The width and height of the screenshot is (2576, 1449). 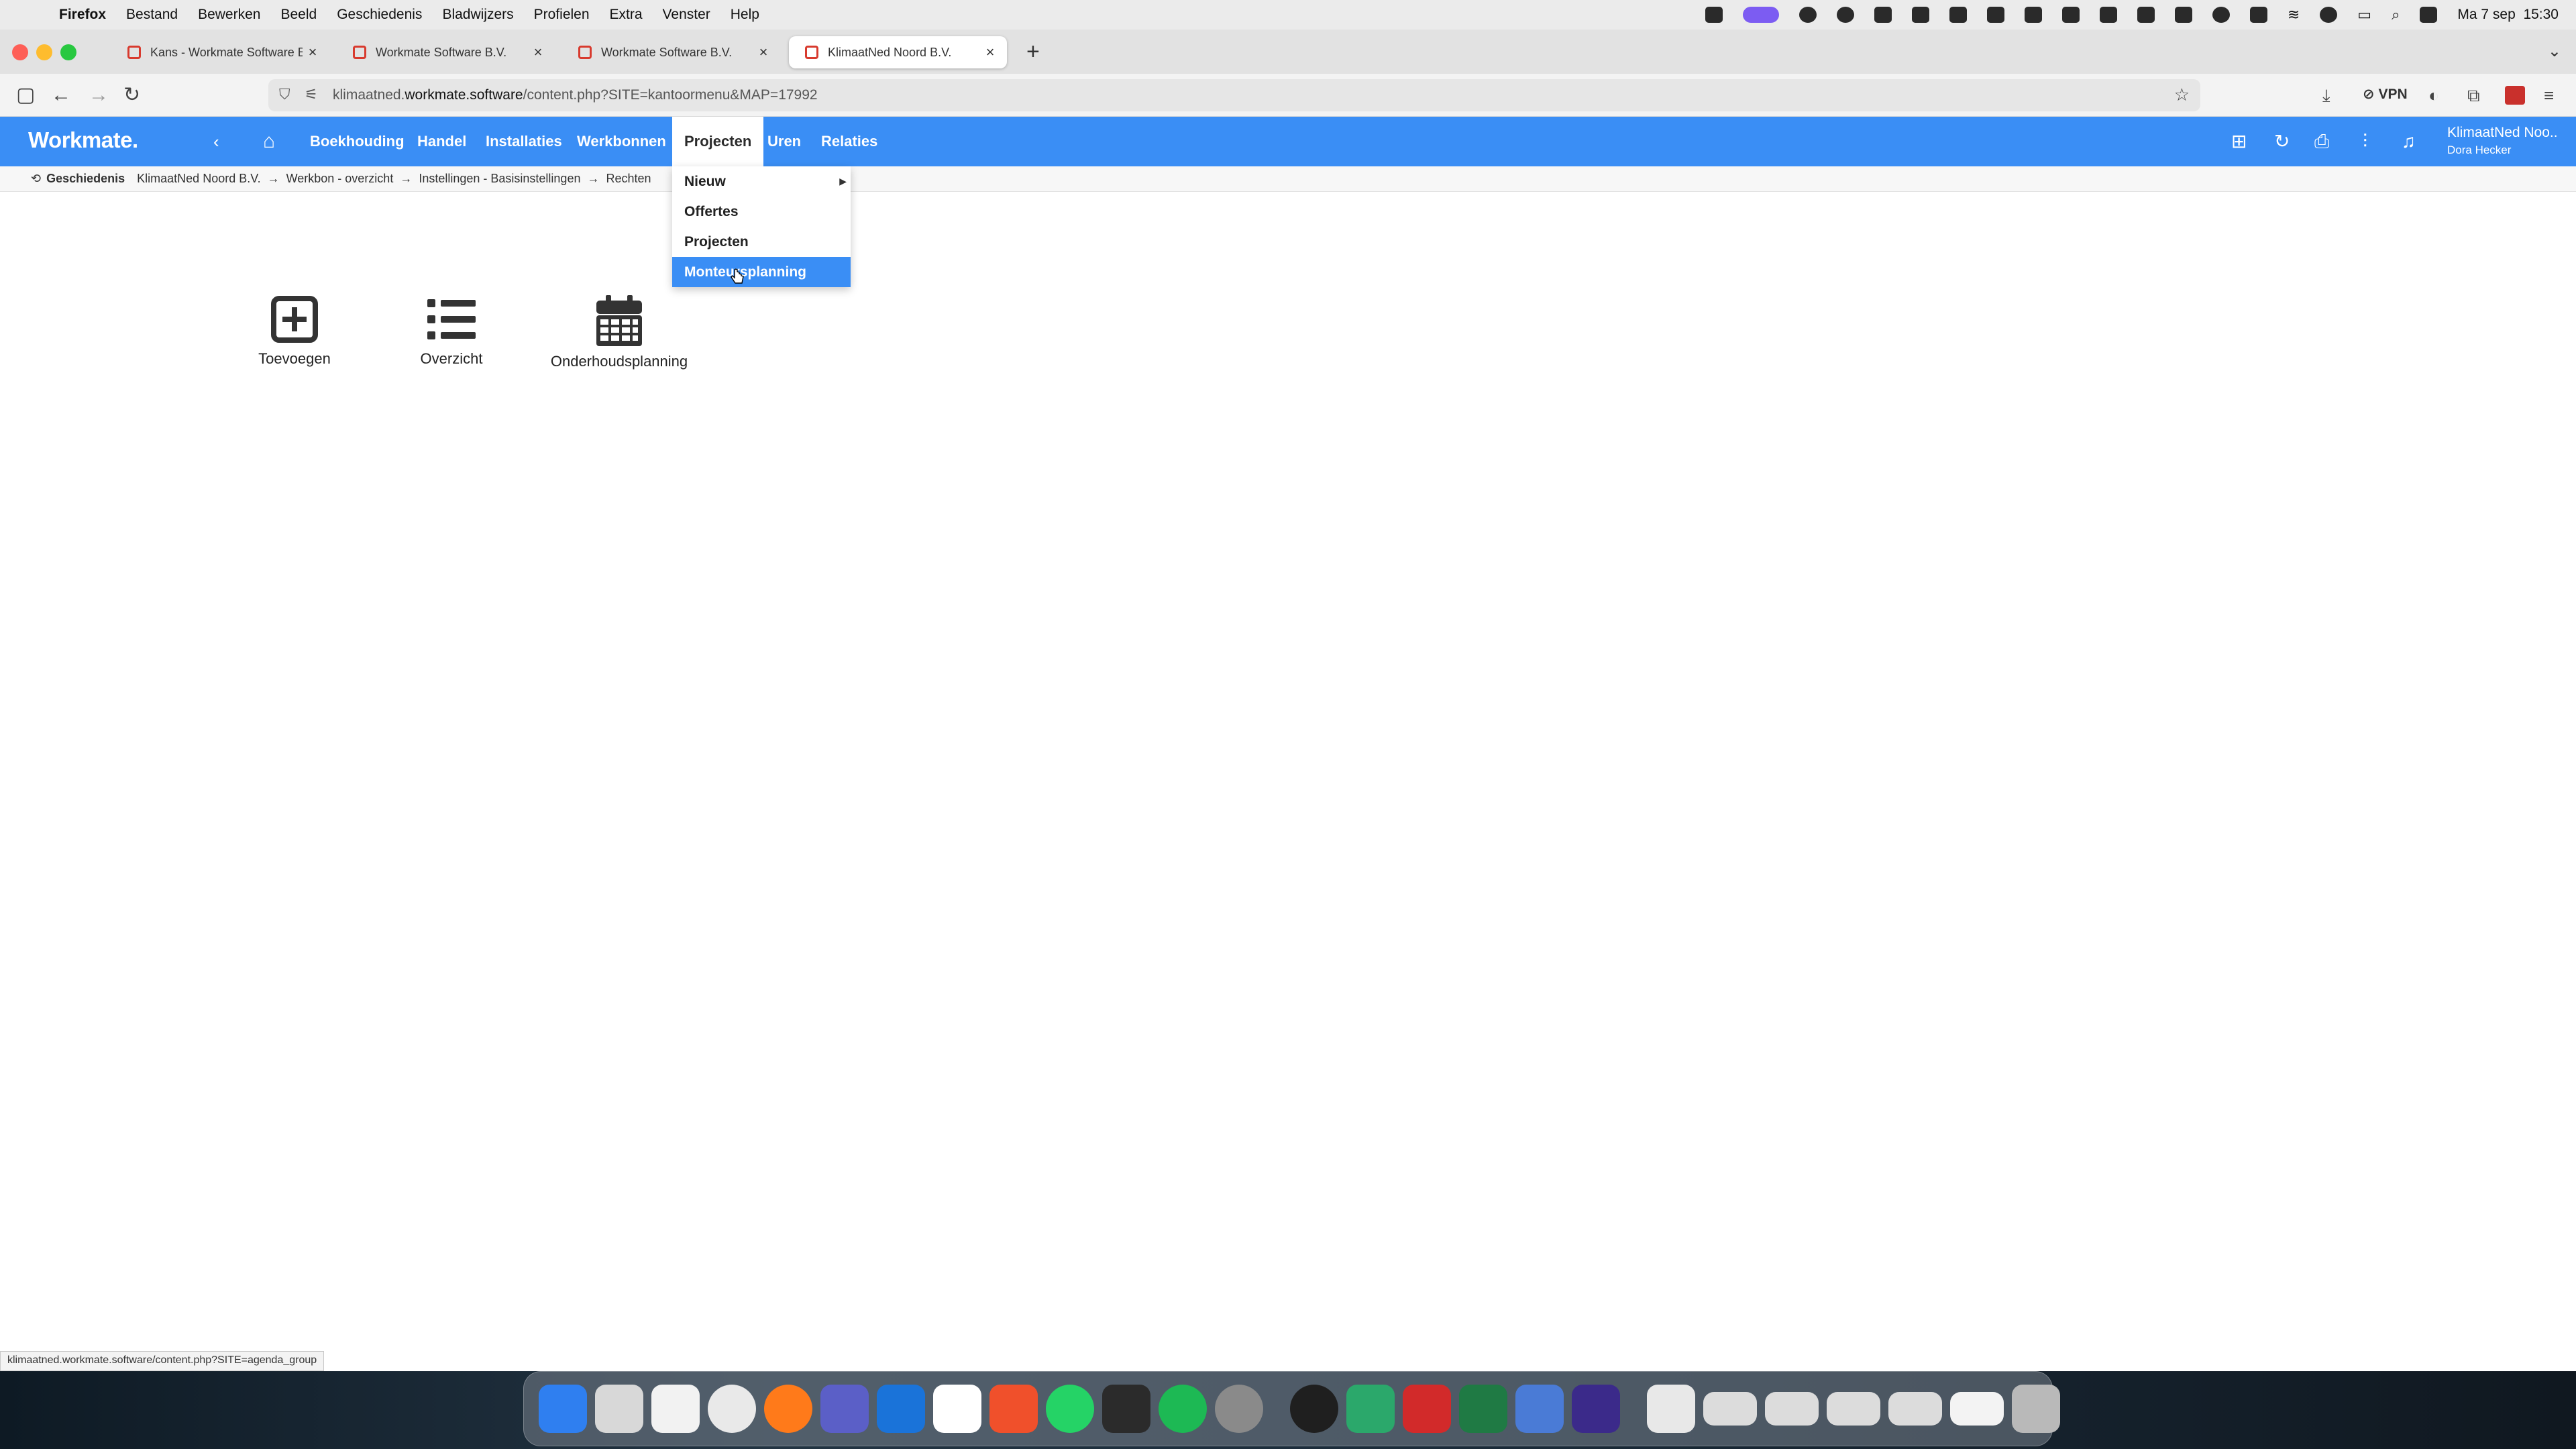 What do you see at coordinates (1995, 15) in the screenshot?
I see `tray-pdf-icon` at bounding box center [1995, 15].